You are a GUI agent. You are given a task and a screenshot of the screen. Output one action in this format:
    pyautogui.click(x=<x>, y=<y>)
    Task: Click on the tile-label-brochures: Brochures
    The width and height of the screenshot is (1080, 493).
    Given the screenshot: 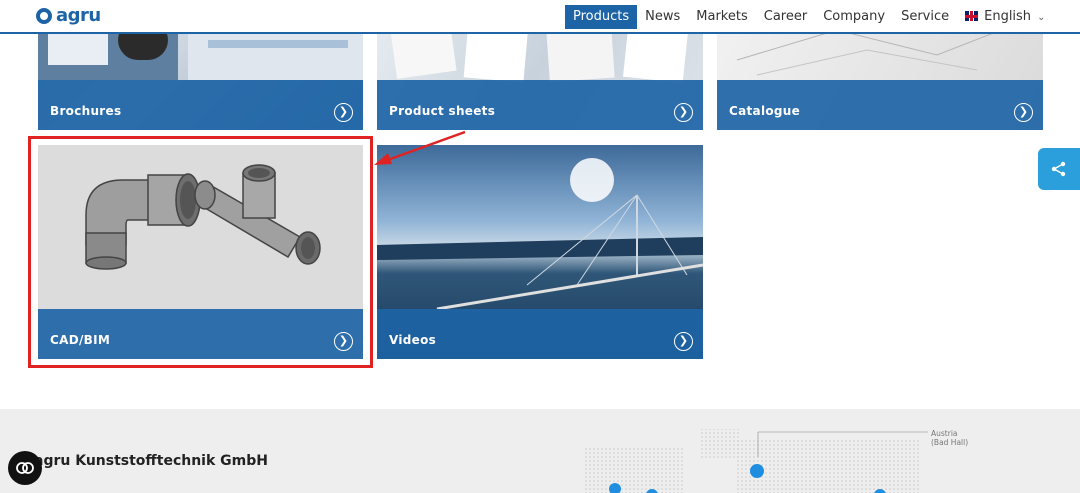 What is the action you would take?
    pyautogui.click(x=86, y=111)
    